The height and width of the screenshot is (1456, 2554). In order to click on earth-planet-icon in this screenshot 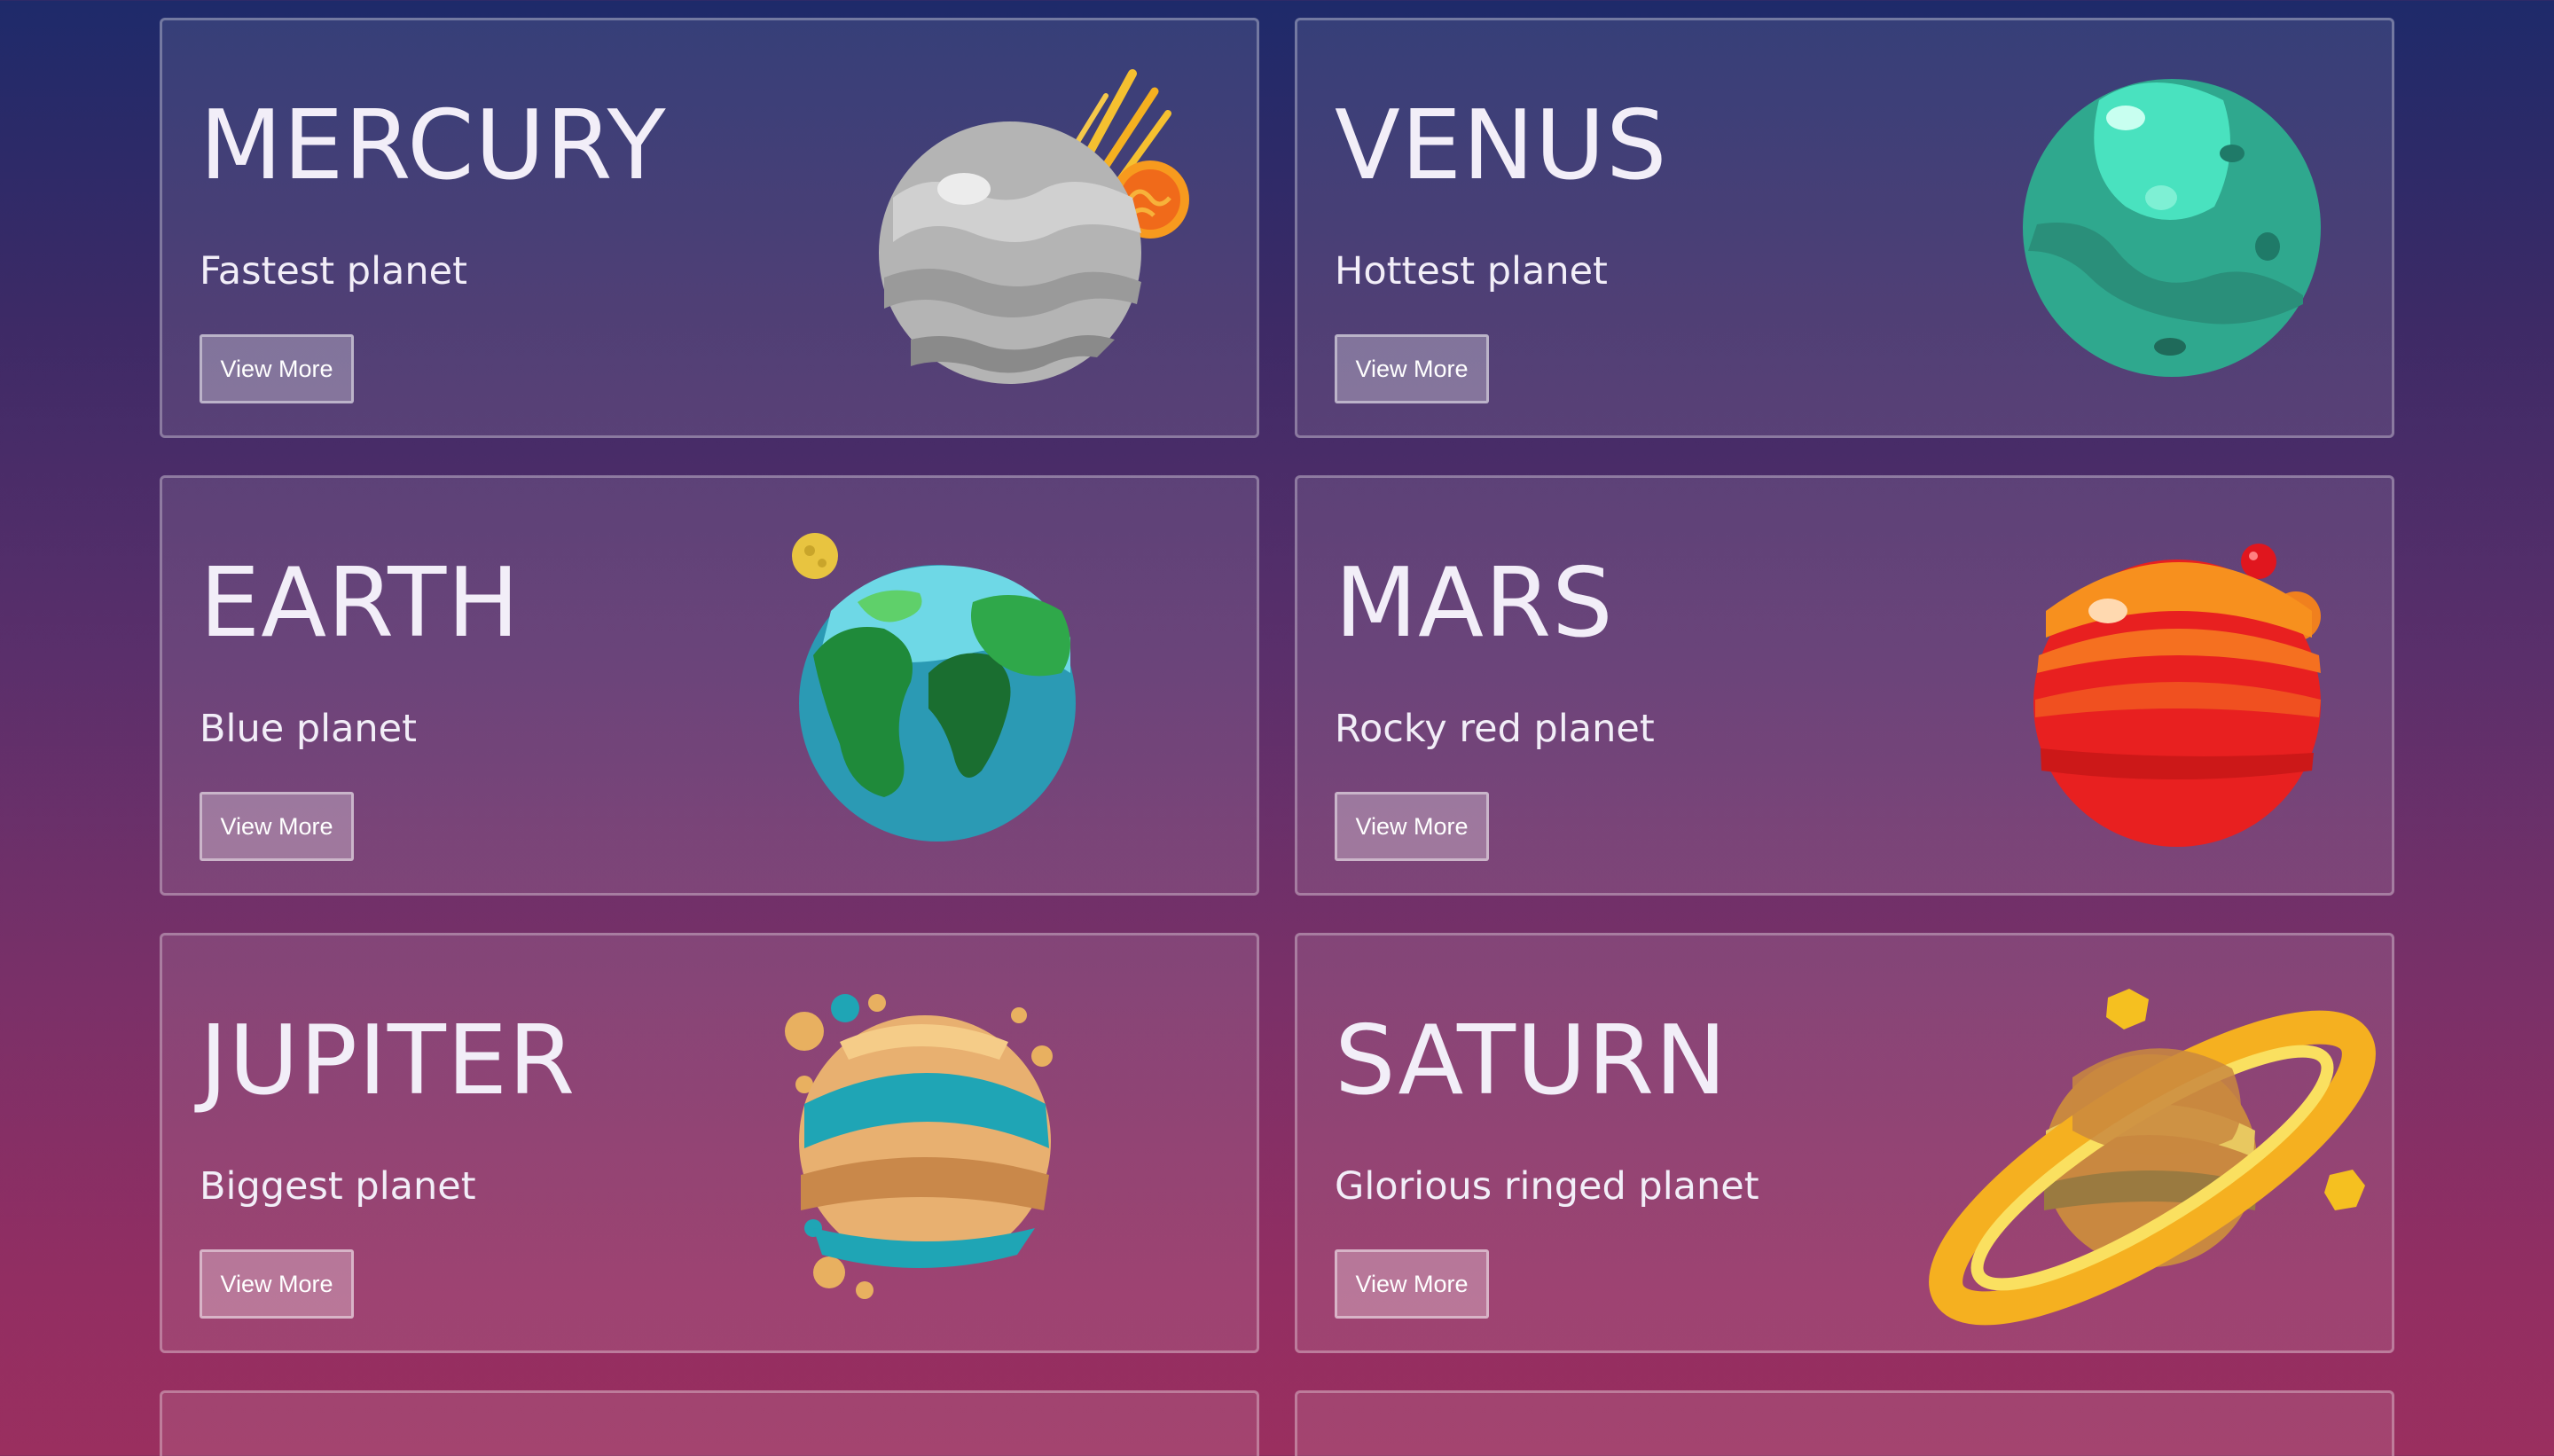, I will do `click(1008, 685)`.